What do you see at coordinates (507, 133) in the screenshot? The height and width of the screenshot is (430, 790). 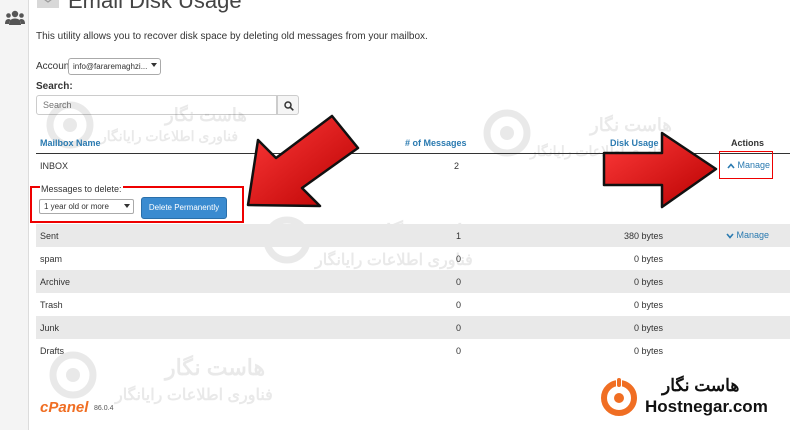 I see `hostnegar-watermark-icon` at bounding box center [507, 133].